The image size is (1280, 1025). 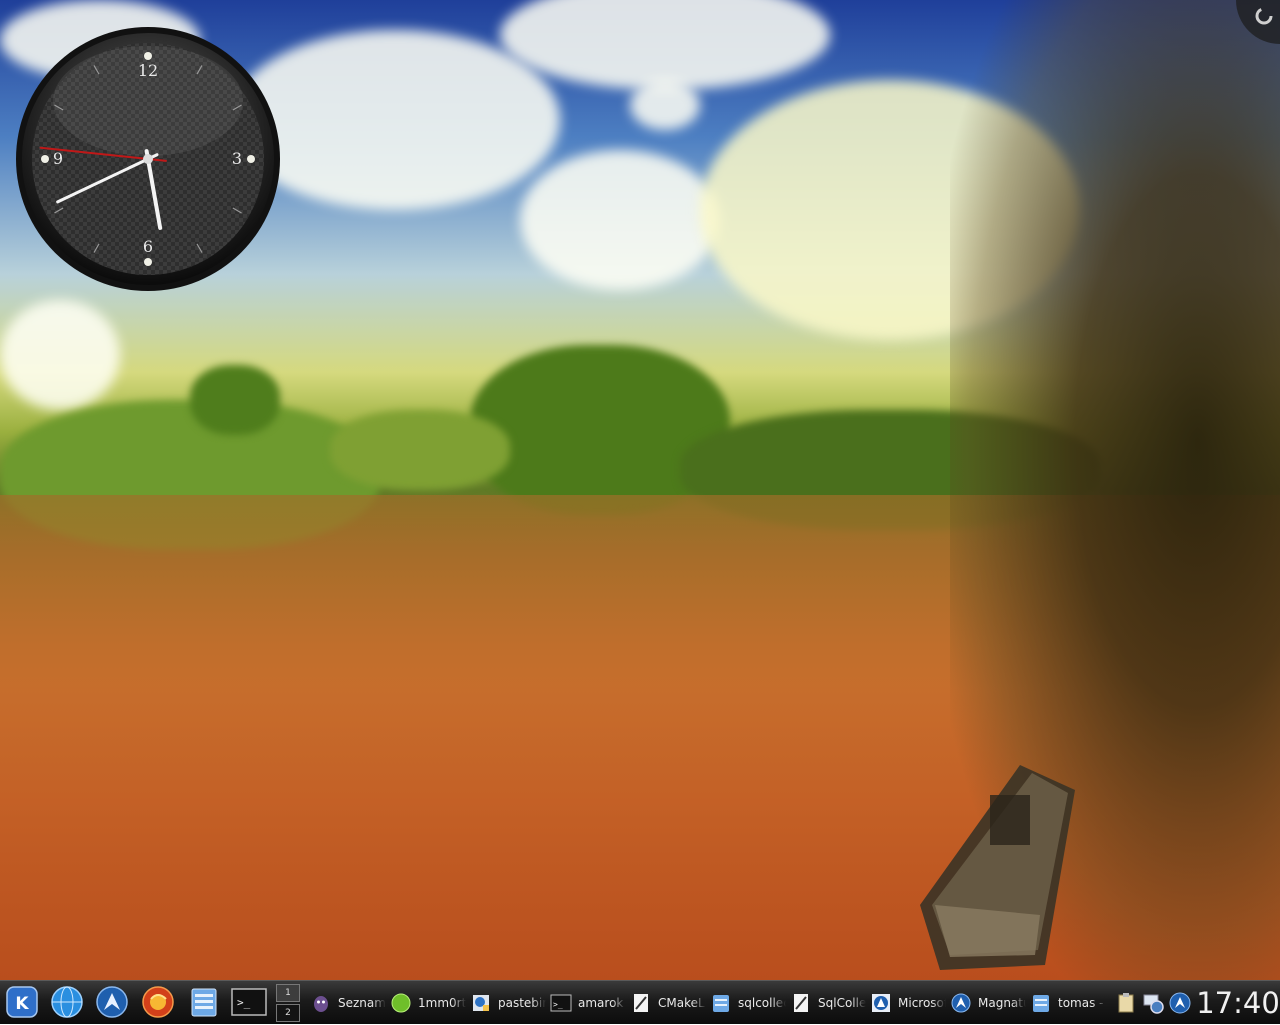 I want to click on svg-text: K, so click(x=22, y=1004).